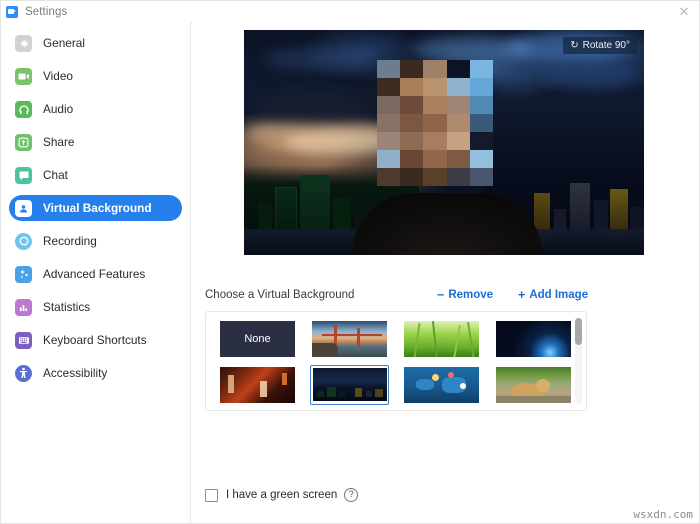  Describe the element at coordinates (23, 43) in the screenshot. I see `gear-icon` at that location.